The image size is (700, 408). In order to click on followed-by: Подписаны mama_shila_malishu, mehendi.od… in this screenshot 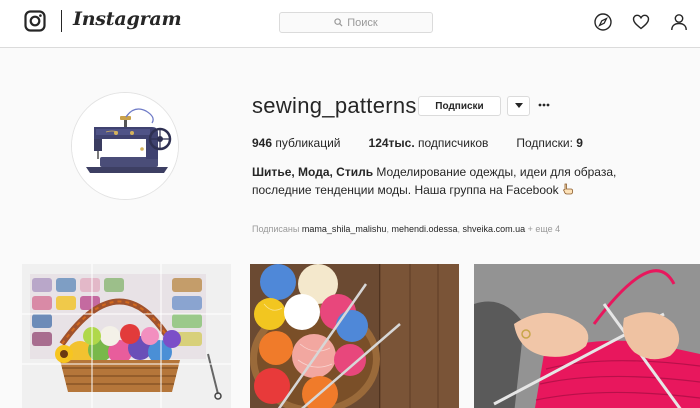, I will do `click(406, 229)`.